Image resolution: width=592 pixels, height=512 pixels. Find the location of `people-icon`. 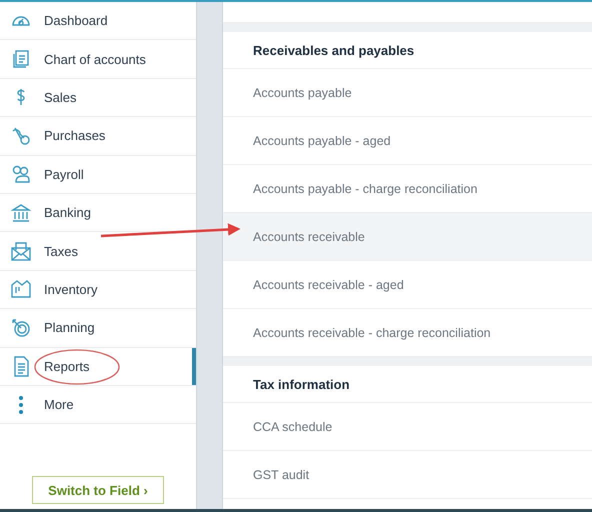

people-icon is located at coordinates (21, 174).